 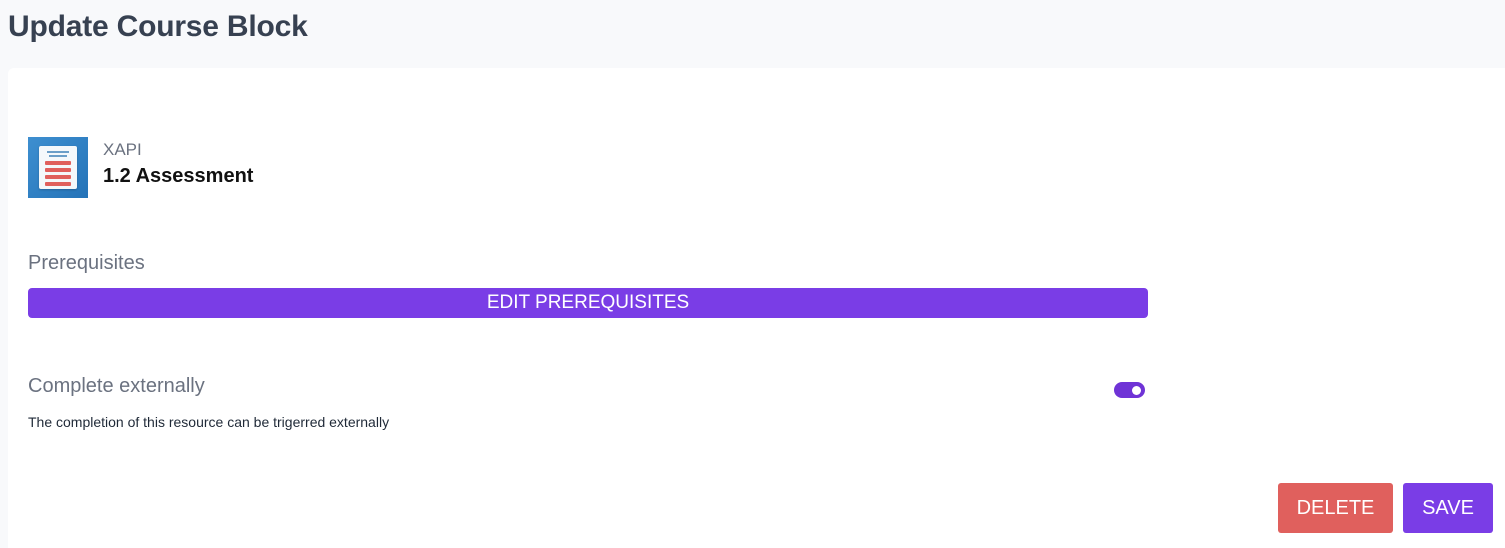 What do you see at coordinates (122, 149) in the screenshot?
I see `resource-type: XAPI` at bounding box center [122, 149].